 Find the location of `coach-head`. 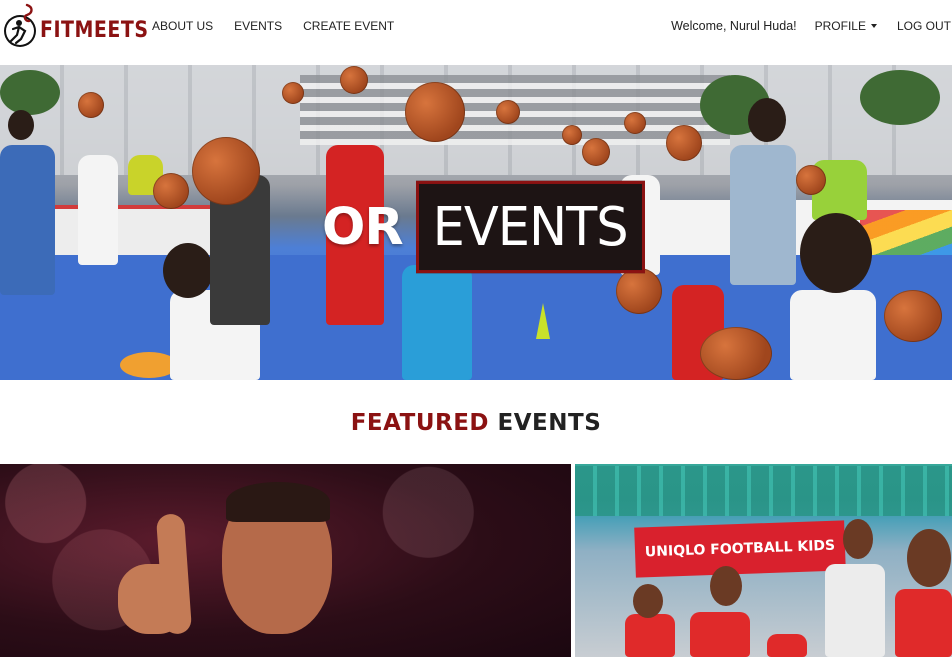

coach-head is located at coordinates (858, 539).